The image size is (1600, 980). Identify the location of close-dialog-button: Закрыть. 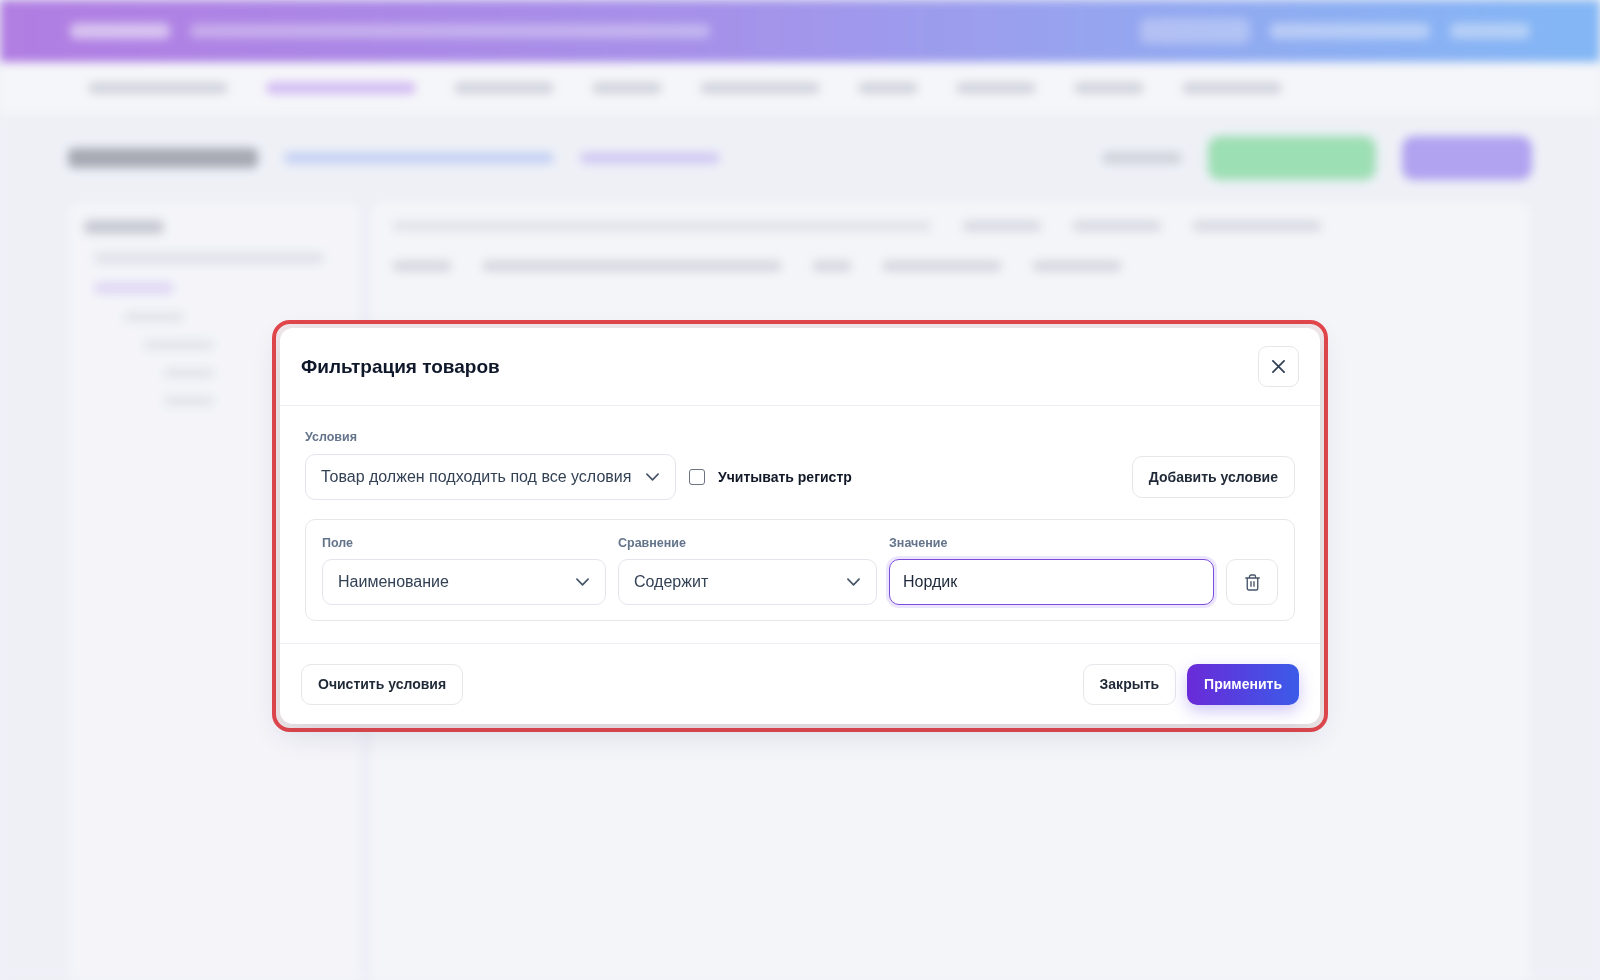
(1129, 684).